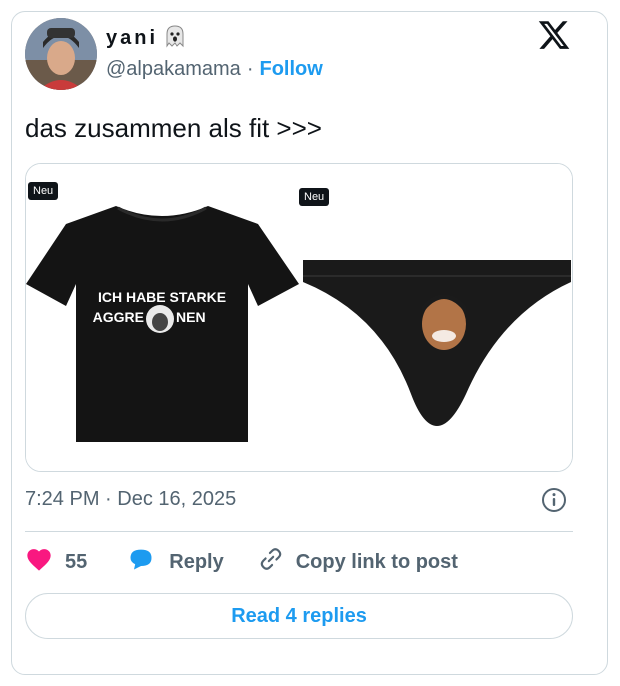  What do you see at coordinates (376, 561) in the screenshot?
I see `copy-link-label: Copy link to post` at bounding box center [376, 561].